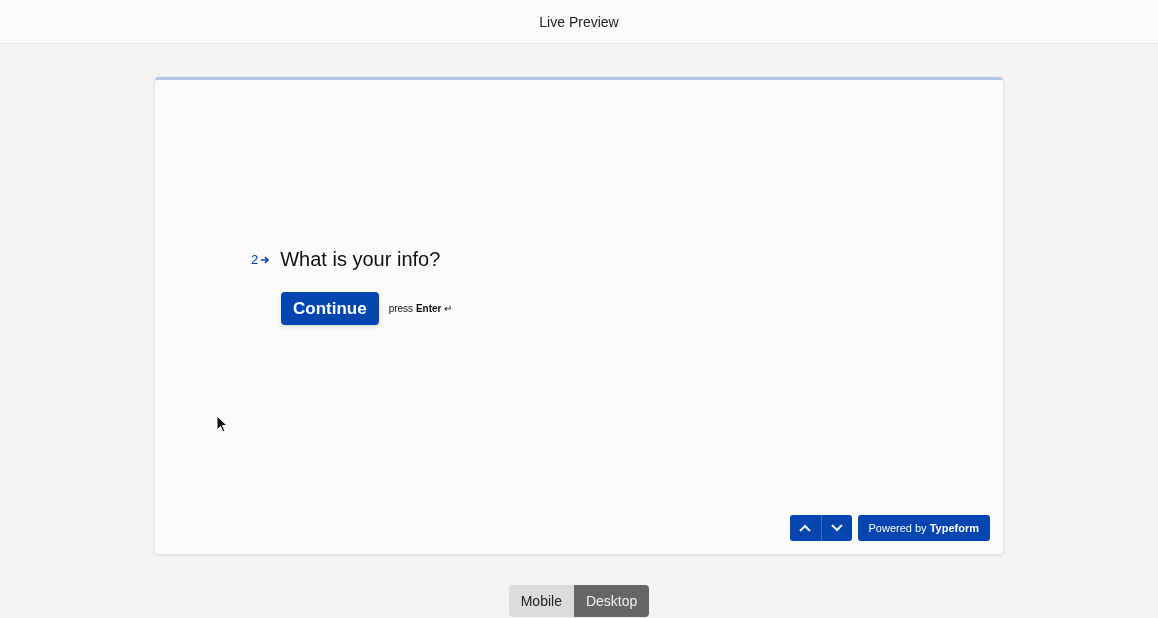  What do you see at coordinates (222, 424) in the screenshot?
I see `mouse-pointer-icon` at bounding box center [222, 424].